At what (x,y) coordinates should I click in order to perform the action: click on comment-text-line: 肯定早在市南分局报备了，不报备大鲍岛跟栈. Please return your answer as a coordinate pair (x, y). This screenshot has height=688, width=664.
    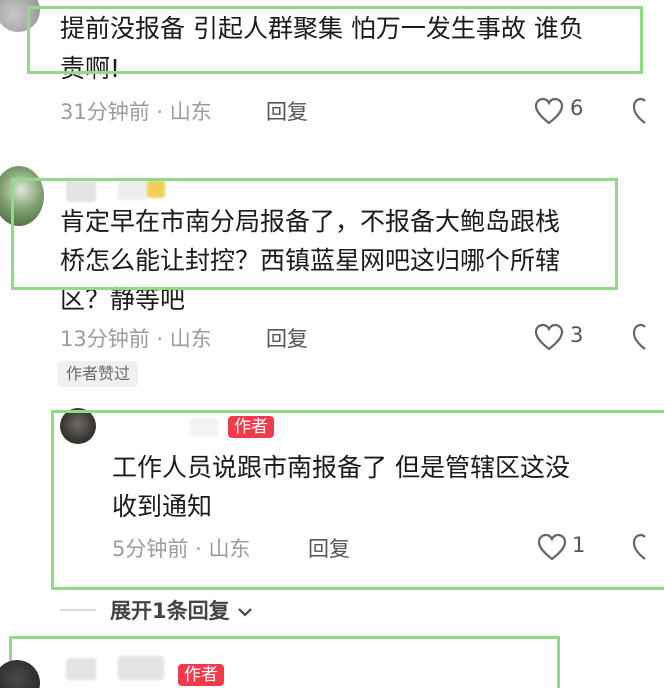
    Looking at the image, I should click on (310, 221).